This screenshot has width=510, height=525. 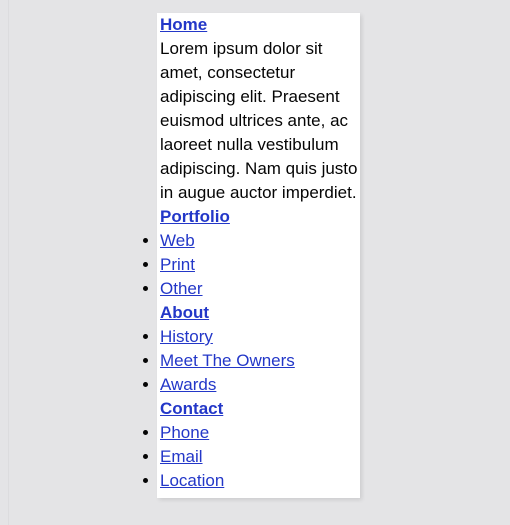 I want to click on nav-list-about: History Meet The Owners Awards, so click(x=253, y=361).